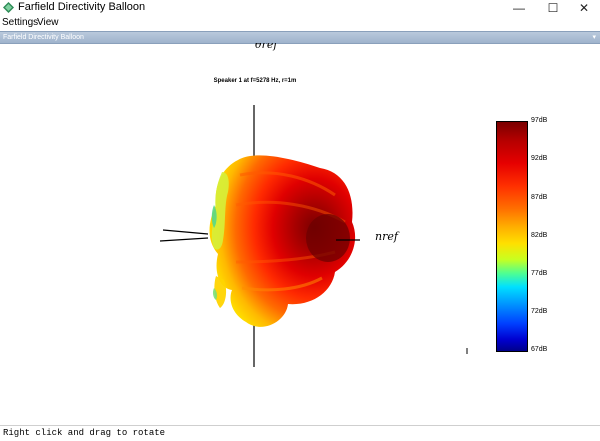  I want to click on directivity-balloon, so click(282, 241).